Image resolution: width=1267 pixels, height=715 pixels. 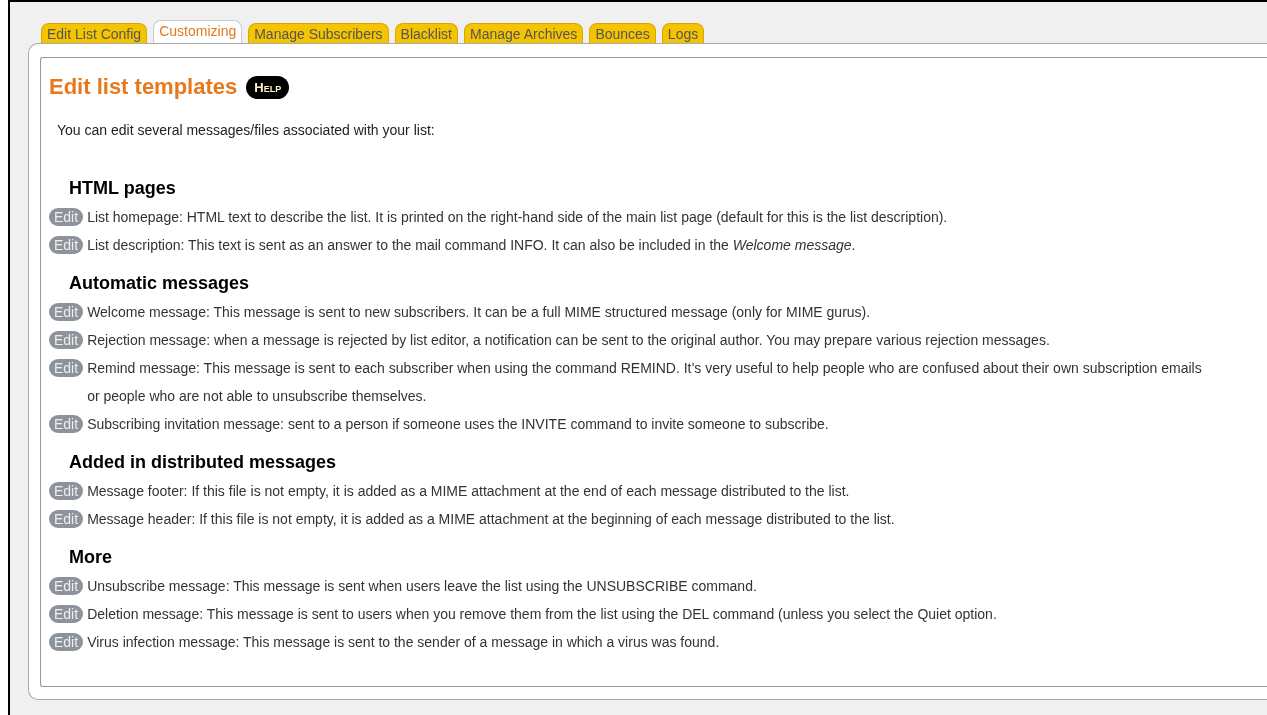 What do you see at coordinates (542, 614) in the screenshot?
I see `template-description: Deletion message: This message is sent to users when you remove them from the list using the DEL command (unless you select the Quiet option.` at bounding box center [542, 614].